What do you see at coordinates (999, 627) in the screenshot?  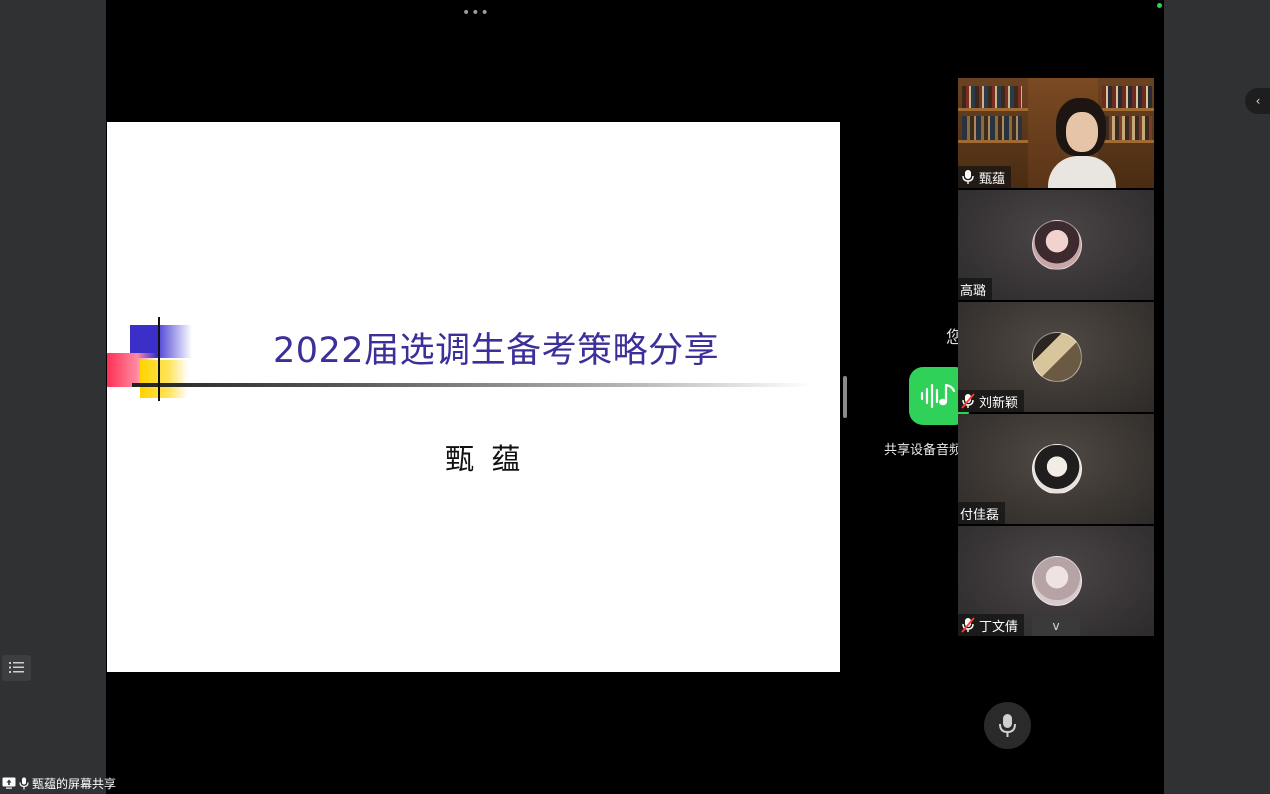 I see `participant-name: 丁文倩` at bounding box center [999, 627].